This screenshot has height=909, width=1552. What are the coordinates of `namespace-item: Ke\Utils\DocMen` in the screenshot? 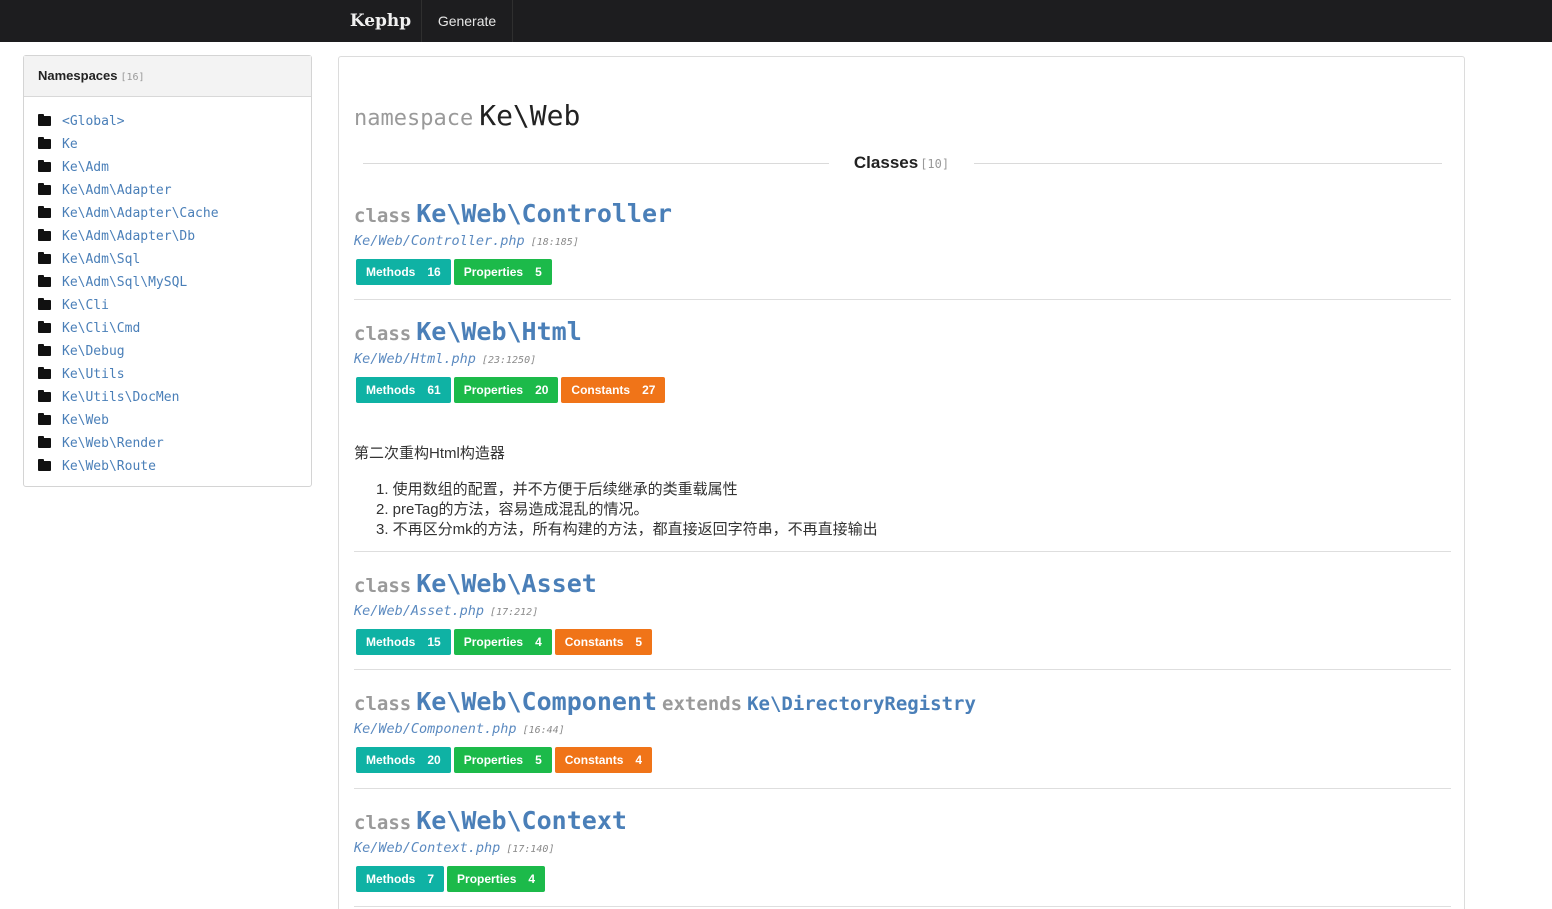 It's located at (167, 396).